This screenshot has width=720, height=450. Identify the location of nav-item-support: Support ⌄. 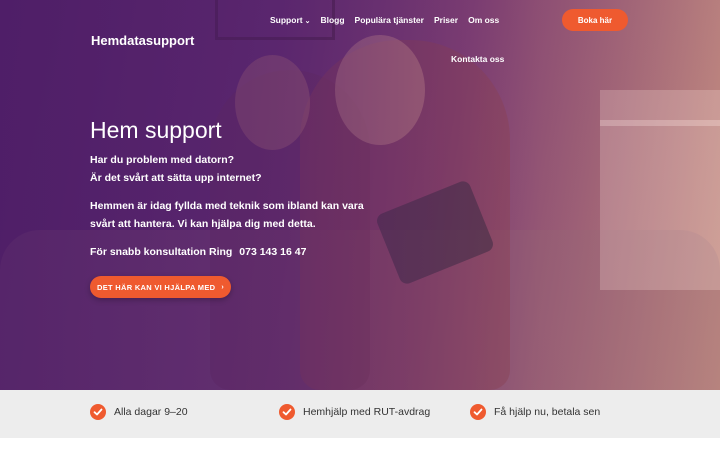
(290, 20).